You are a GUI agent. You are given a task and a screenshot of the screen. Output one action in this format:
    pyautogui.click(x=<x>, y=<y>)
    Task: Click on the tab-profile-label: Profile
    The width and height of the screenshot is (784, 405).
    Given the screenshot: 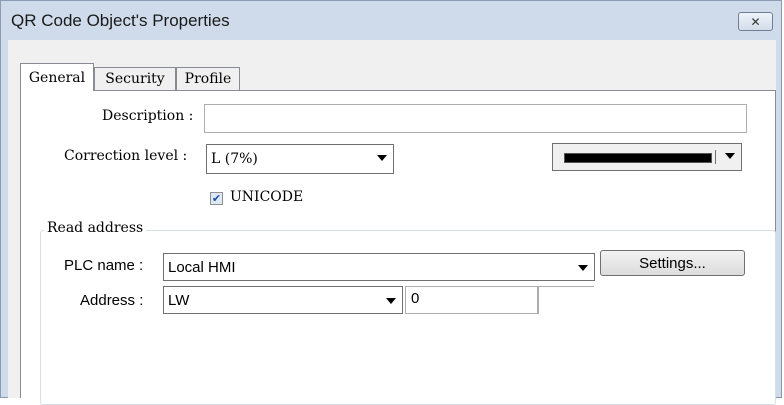 What is the action you would take?
    pyautogui.click(x=208, y=79)
    